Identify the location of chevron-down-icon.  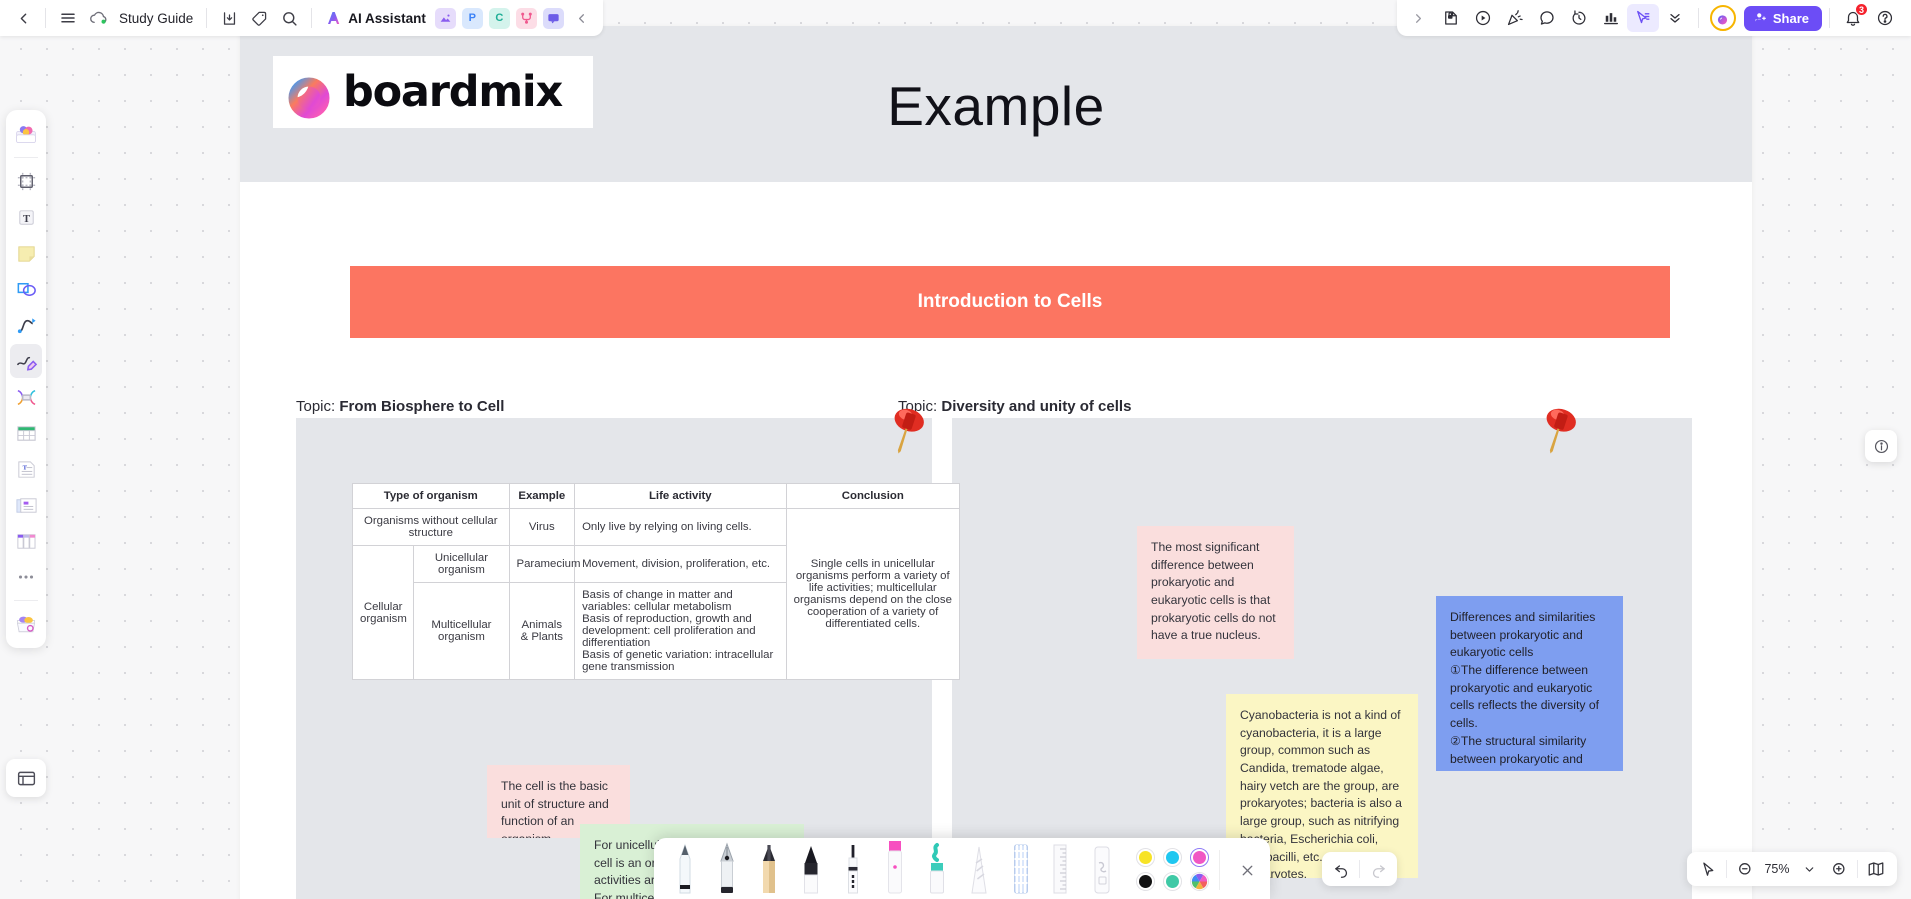
(1809, 869).